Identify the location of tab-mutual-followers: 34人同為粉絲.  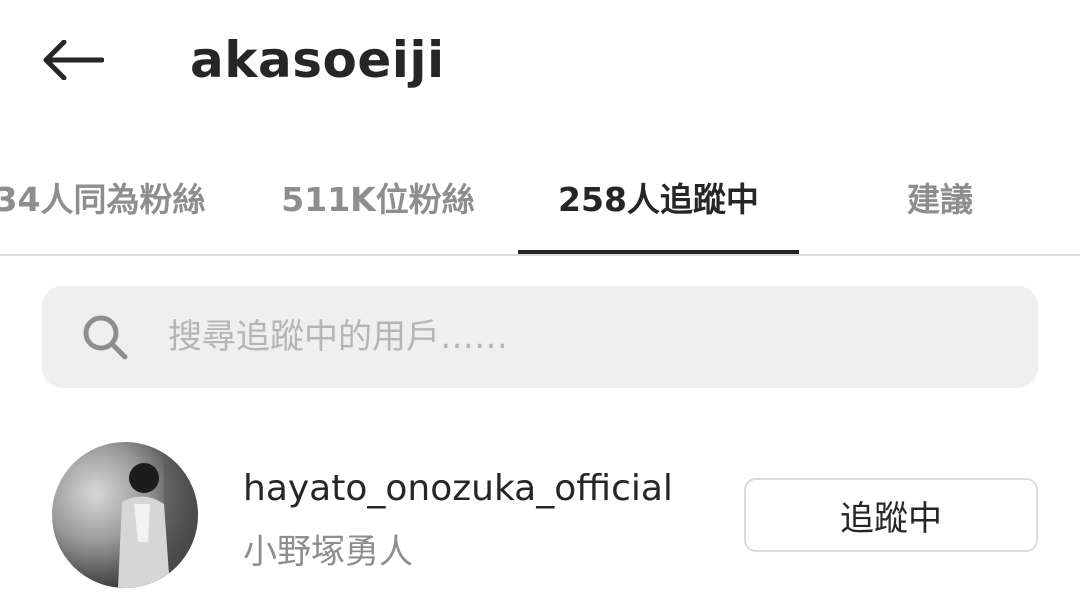
(120, 197).